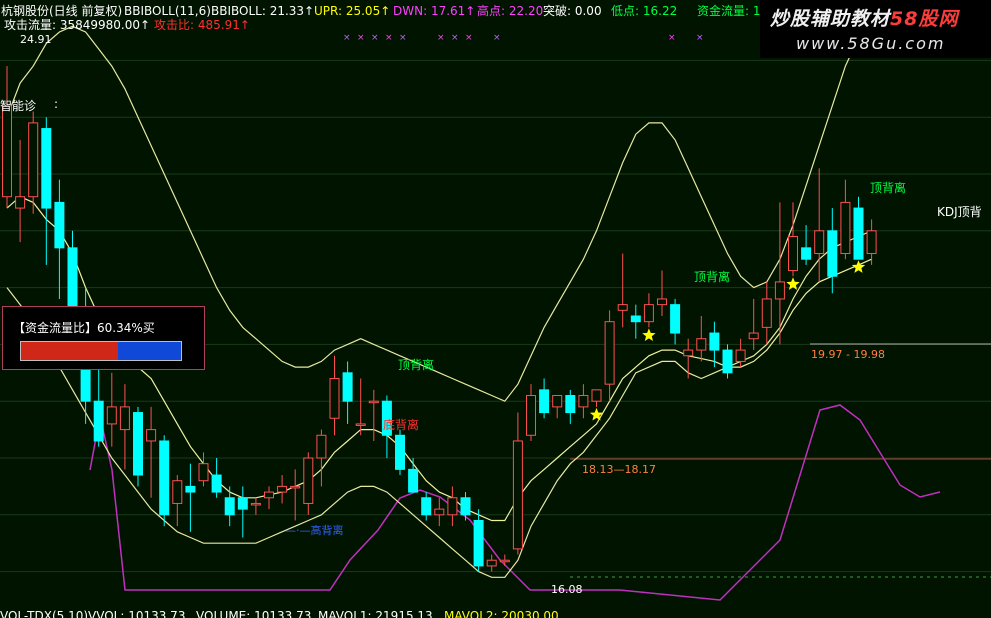  What do you see at coordinates (510, 11) in the screenshot?
I see `high-point-value: 高点: 22.20` at bounding box center [510, 11].